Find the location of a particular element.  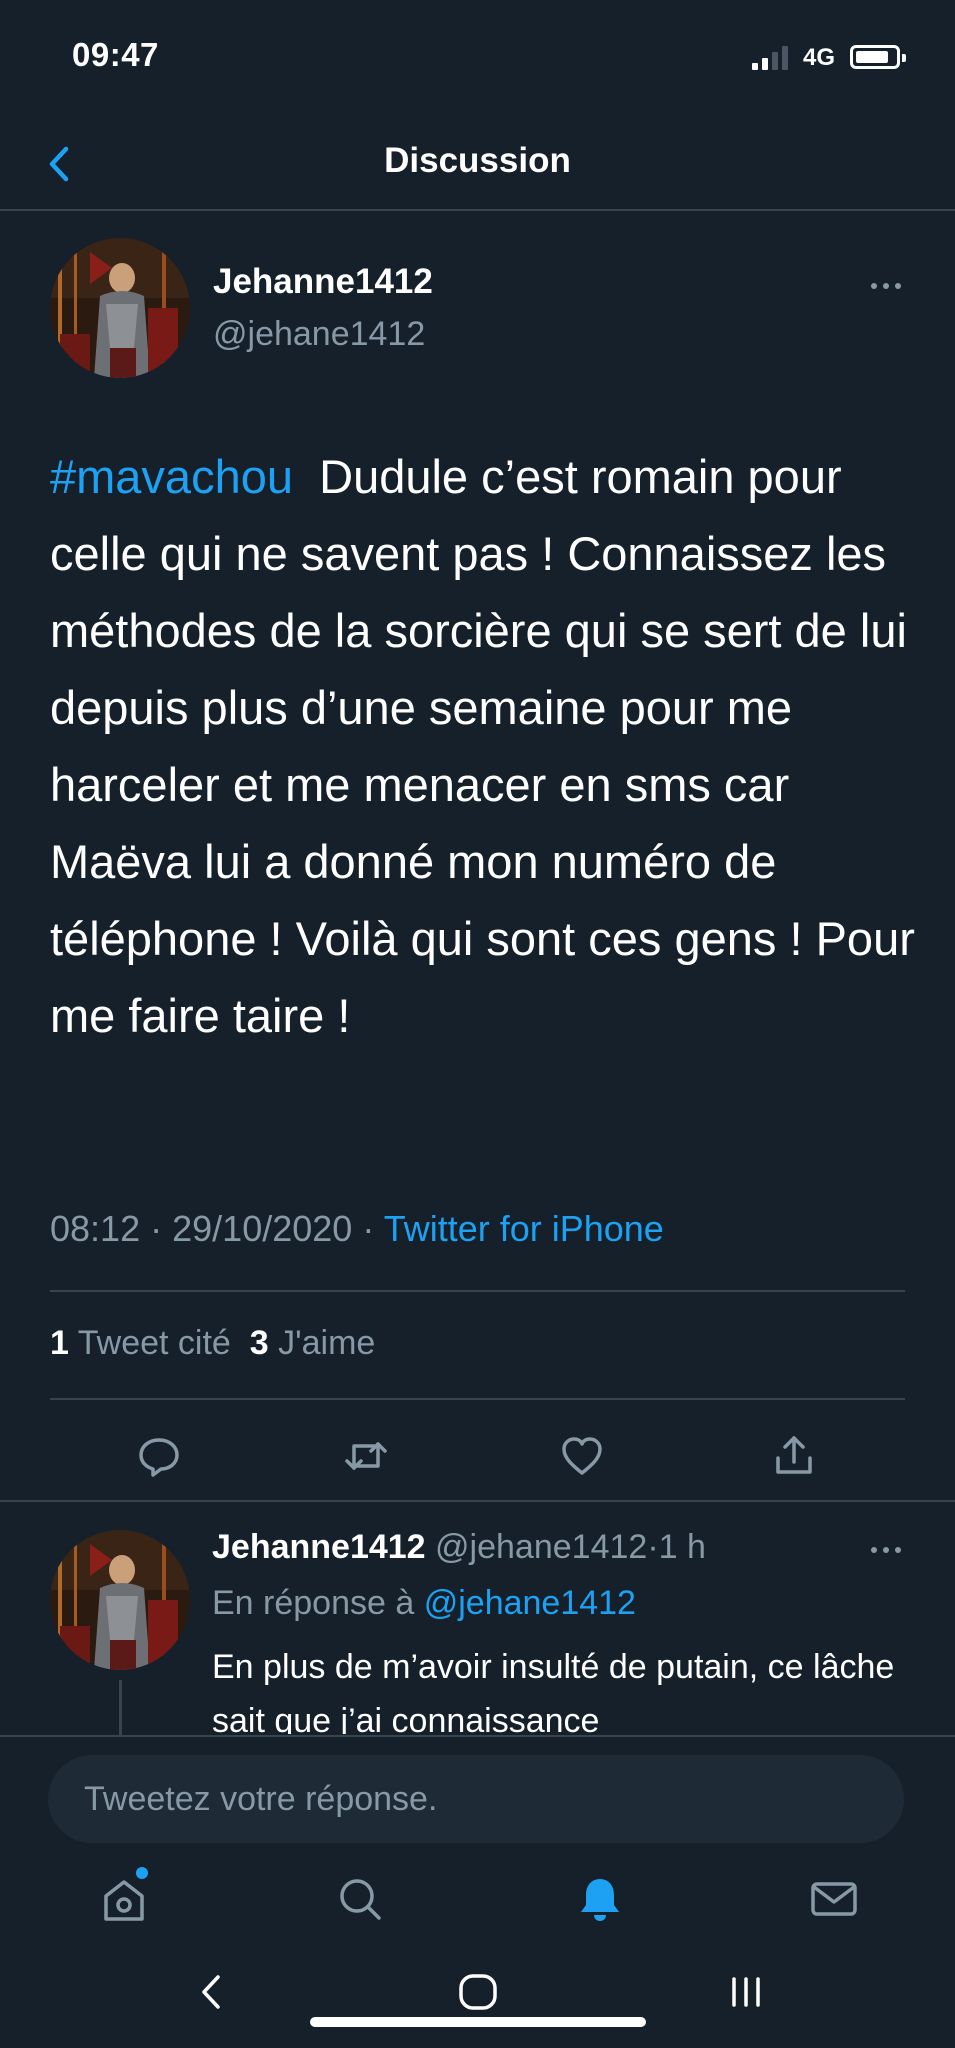

status-time: 09:47 is located at coordinates (115, 54).